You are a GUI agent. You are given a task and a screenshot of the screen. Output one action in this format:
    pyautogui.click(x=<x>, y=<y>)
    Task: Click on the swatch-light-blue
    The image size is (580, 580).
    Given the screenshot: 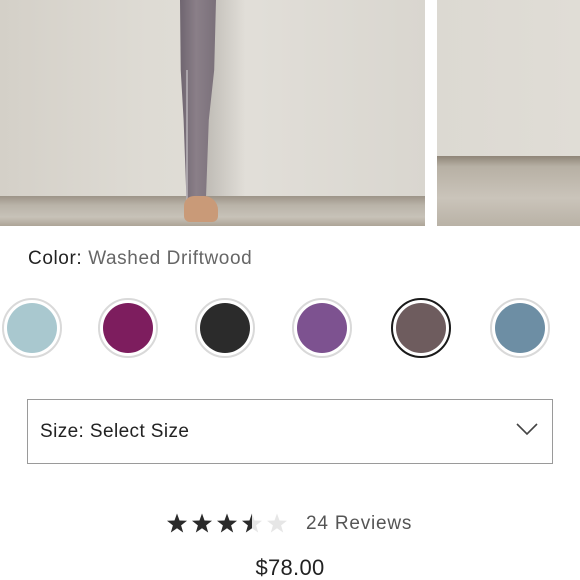 What is the action you would take?
    pyautogui.click(x=32, y=328)
    